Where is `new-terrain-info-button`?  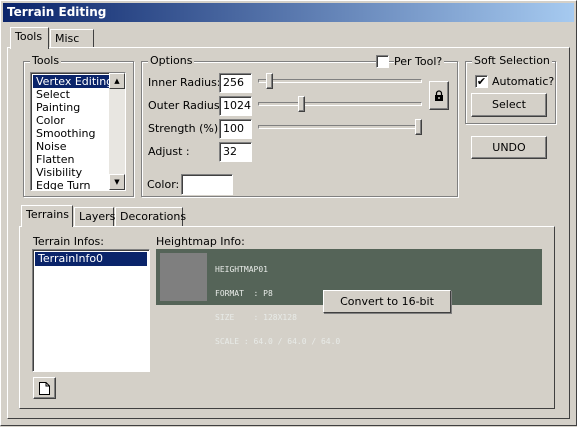
new-terrain-info-button is located at coordinates (44, 388).